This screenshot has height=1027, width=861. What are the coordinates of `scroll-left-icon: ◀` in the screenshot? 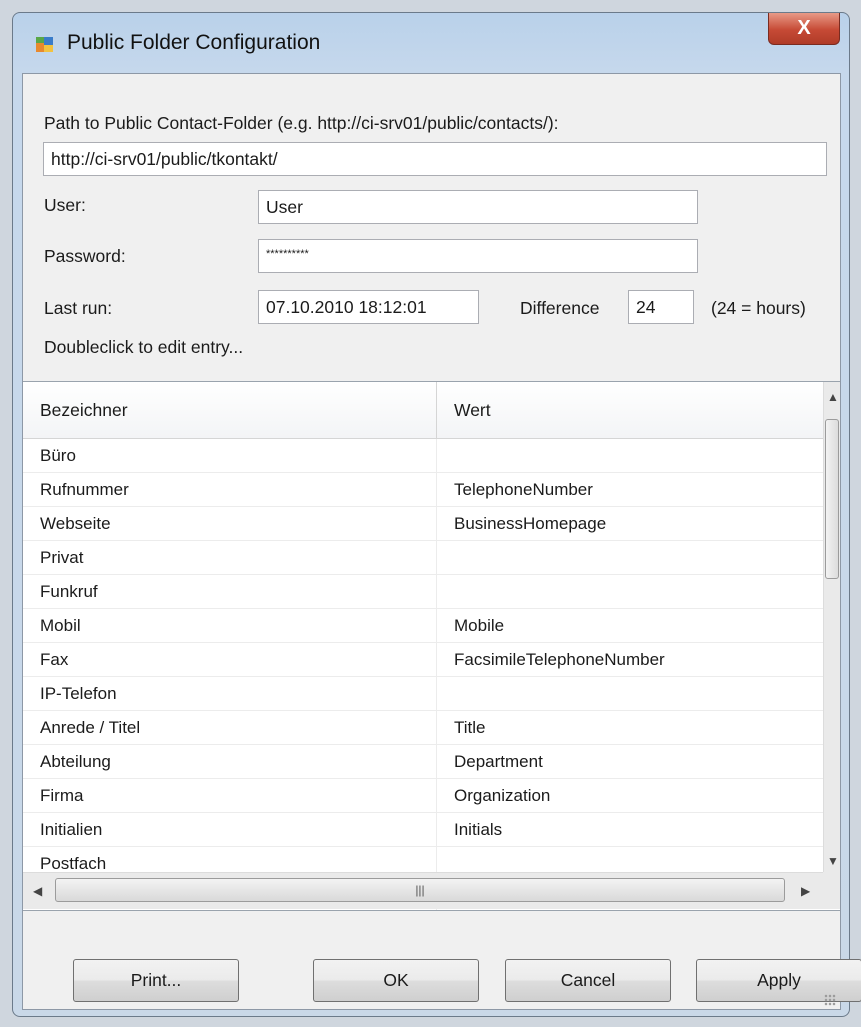 It's located at (37, 891).